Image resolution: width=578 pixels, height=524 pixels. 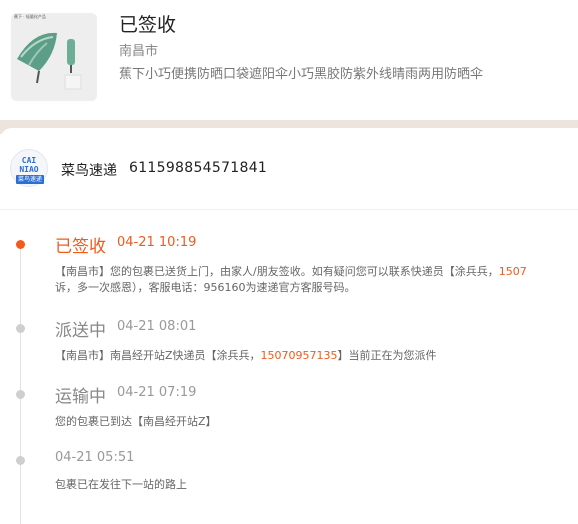 What do you see at coordinates (89, 171) in the screenshot?
I see `courier-name: 菜鸟速递` at bounding box center [89, 171].